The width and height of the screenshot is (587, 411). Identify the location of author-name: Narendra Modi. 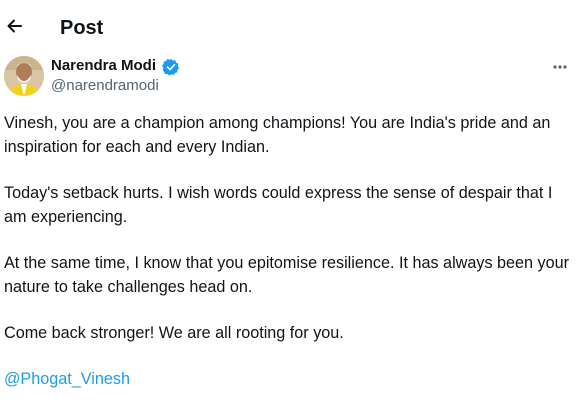
(103, 66).